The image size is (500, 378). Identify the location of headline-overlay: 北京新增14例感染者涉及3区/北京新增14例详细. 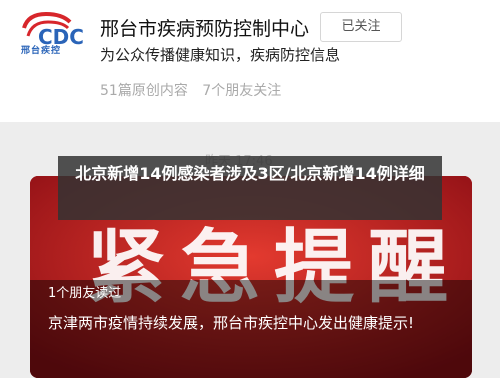
(250, 188).